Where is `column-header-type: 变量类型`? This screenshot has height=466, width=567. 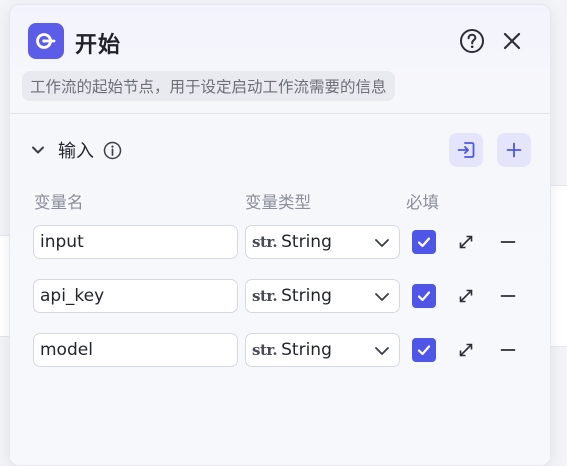 column-header-type: 变量类型 is located at coordinates (278, 202).